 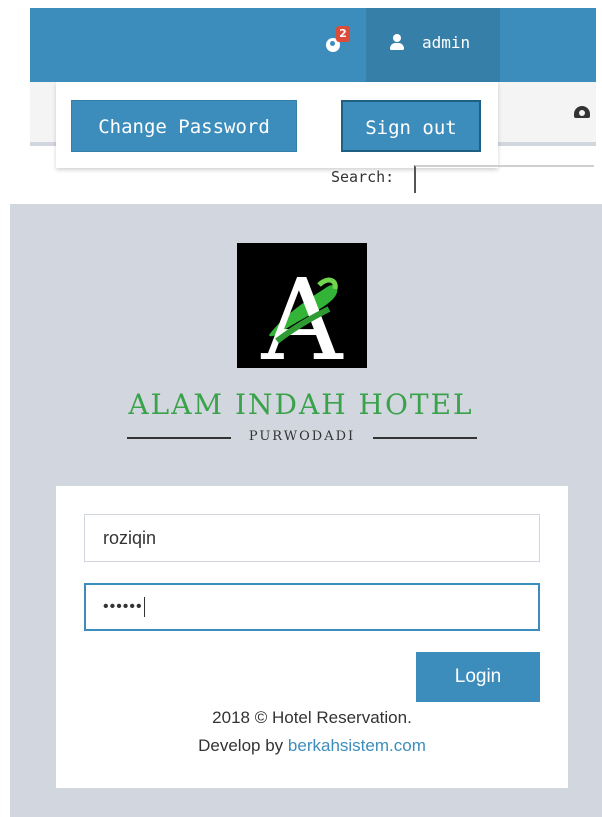 What do you see at coordinates (241, 745) in the screenshot?
I see `develop-by-text: Develop by` at bounding box center [241, 745].